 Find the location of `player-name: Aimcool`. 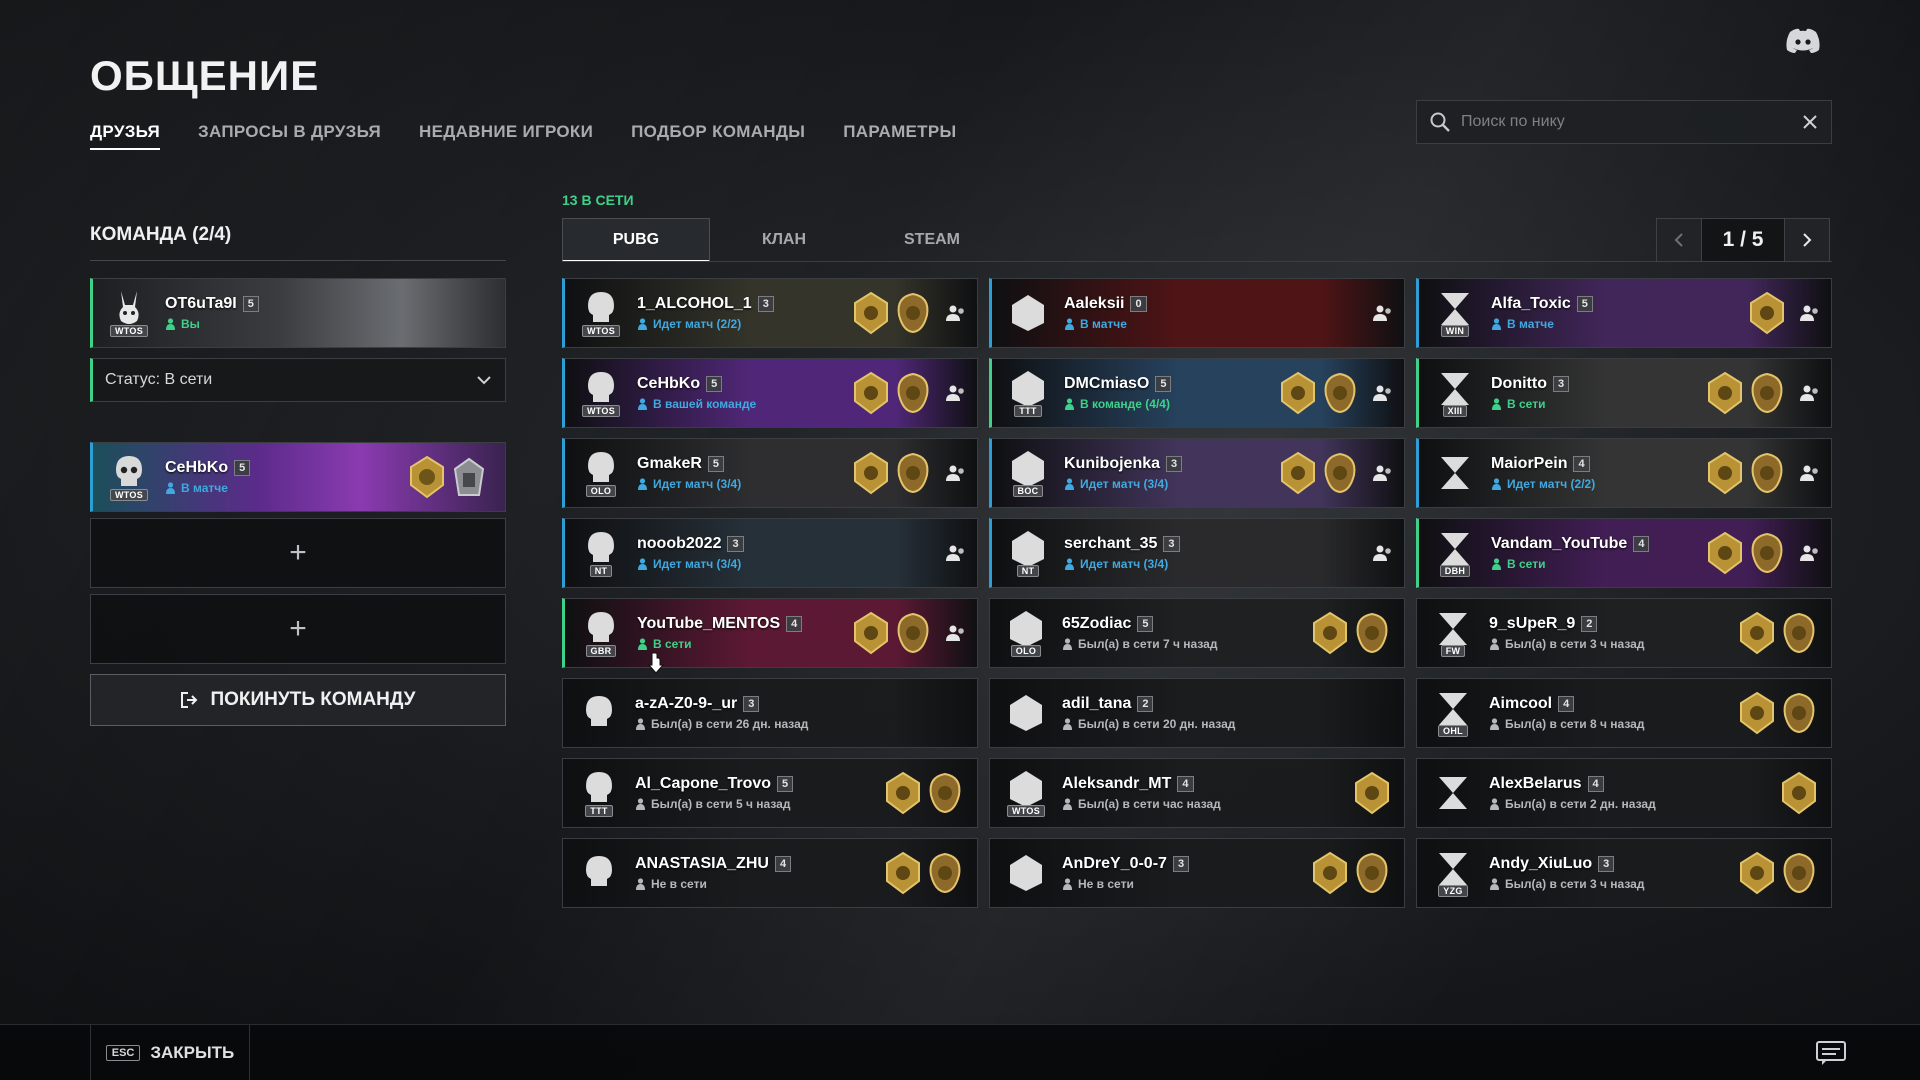

player-name: Aimcool is located at coordinates (1521, 703).